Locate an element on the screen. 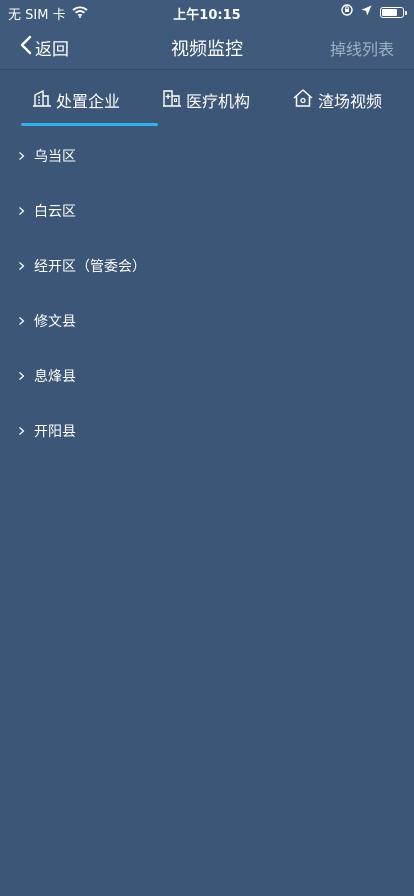  nav-bar: 返回 视频监控 掉线列表 is located at coordinates (207, 47).